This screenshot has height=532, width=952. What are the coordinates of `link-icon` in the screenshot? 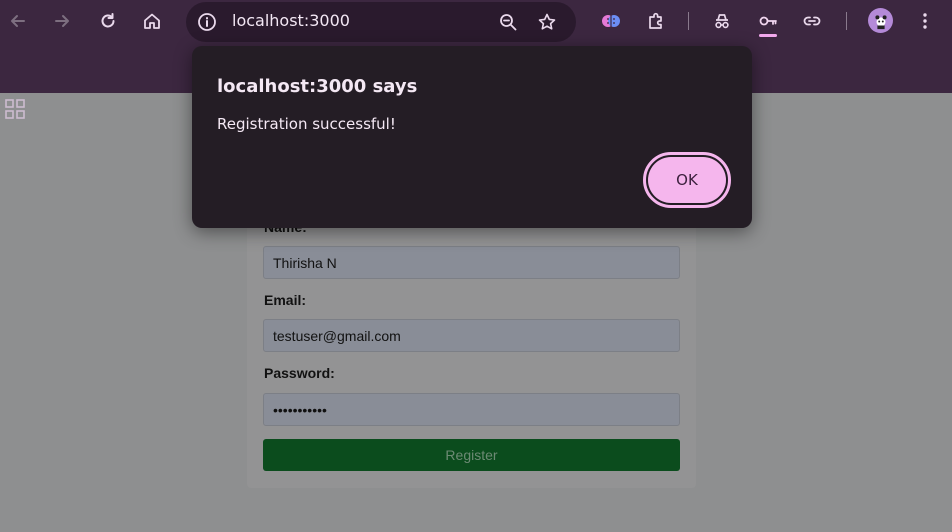 It's located at (812, 21).